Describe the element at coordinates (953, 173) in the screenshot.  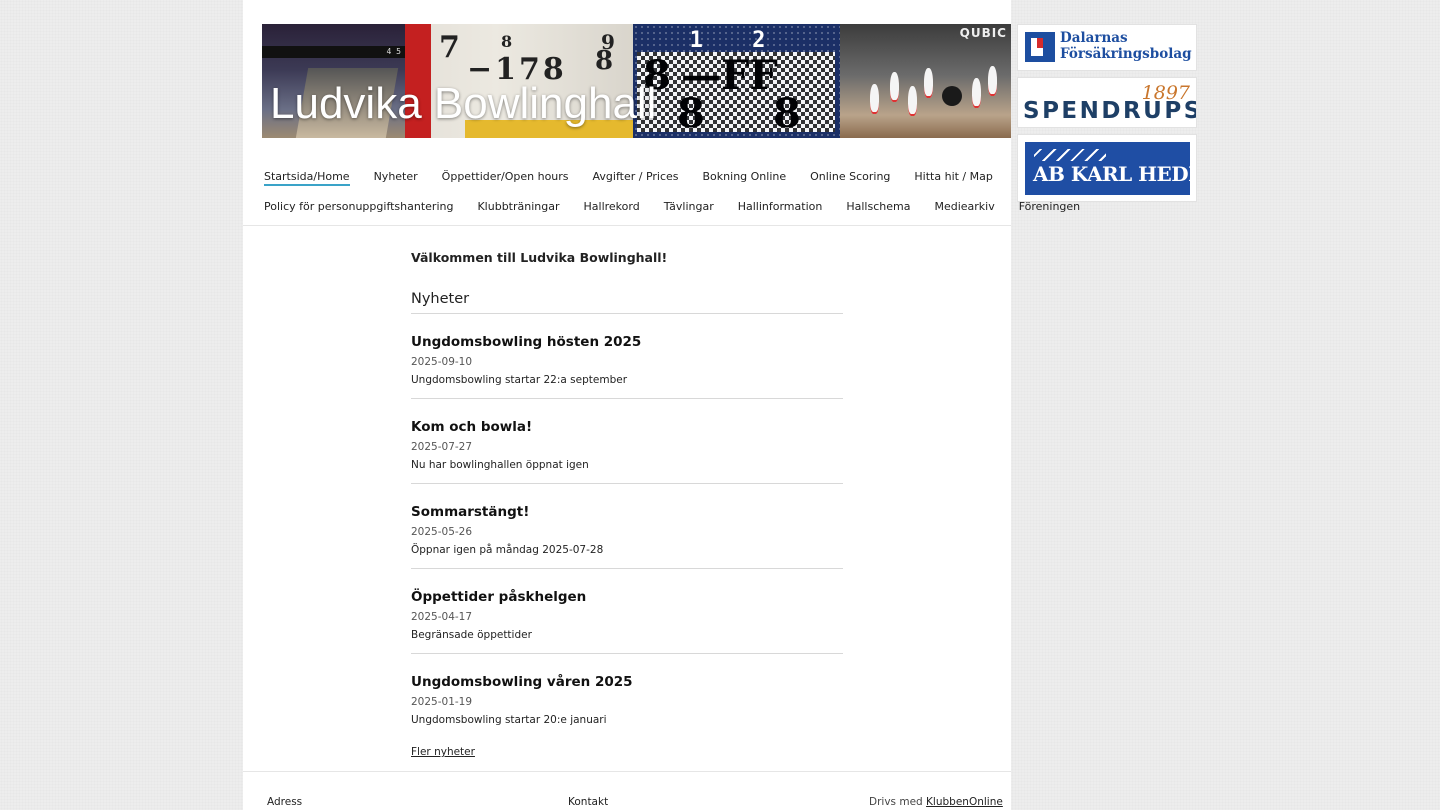
I see `nav-item-map: Hitta hit / Map` at that location.